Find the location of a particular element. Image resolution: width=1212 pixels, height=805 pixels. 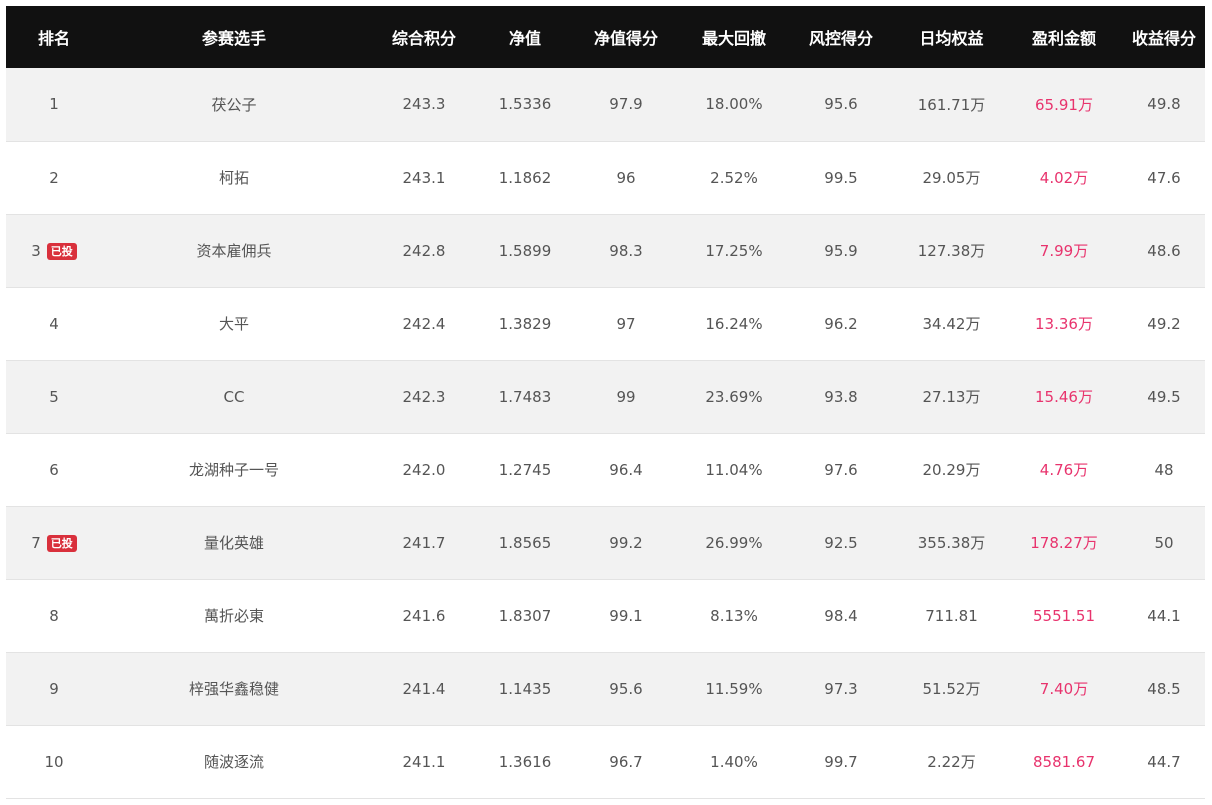

max-drawdown-cell: 18.00% is located at coordinates (734, 104).